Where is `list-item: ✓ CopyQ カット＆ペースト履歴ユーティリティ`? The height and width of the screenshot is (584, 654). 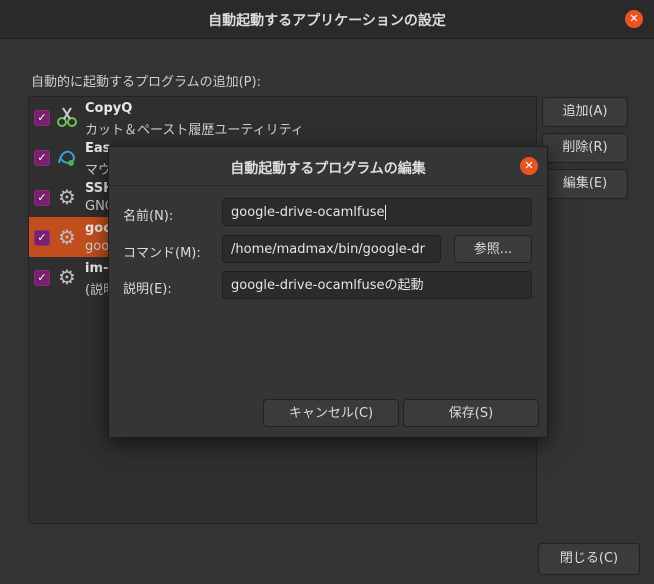
list-item: ✓ CopyQ カット＆ペースト履歴ユーティリティ is located at coordinates (282, 117).